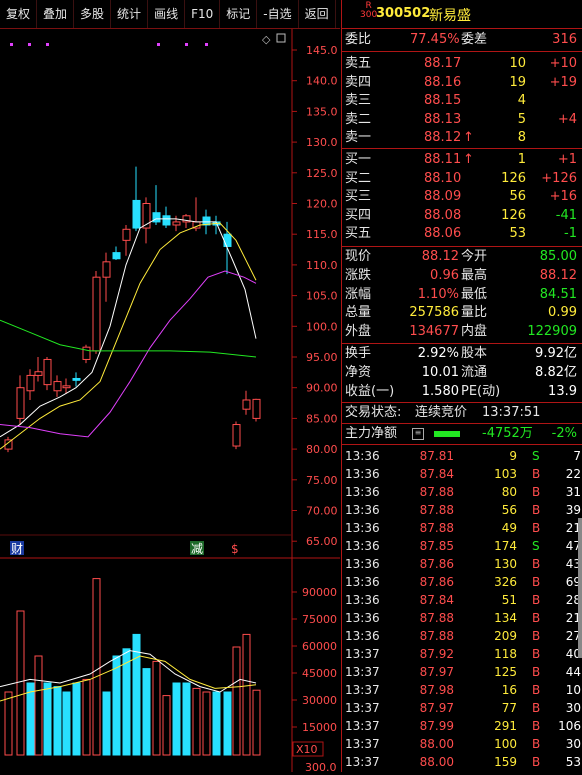  What do you see at coordinates (521, 100) in the screenshot?
I see `ask-volume: 4` at bounding box center [521, 100].